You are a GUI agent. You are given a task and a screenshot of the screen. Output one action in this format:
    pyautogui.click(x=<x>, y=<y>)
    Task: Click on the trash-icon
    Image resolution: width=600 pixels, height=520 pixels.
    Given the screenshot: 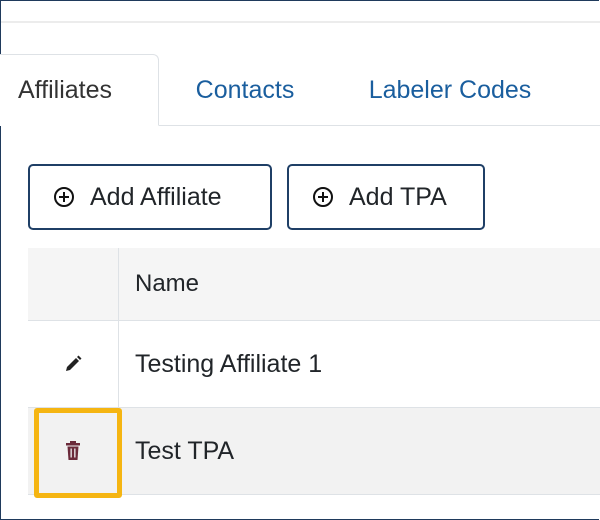 What is the action you would take?
    pyautogui.click(x=73, y=451)
    